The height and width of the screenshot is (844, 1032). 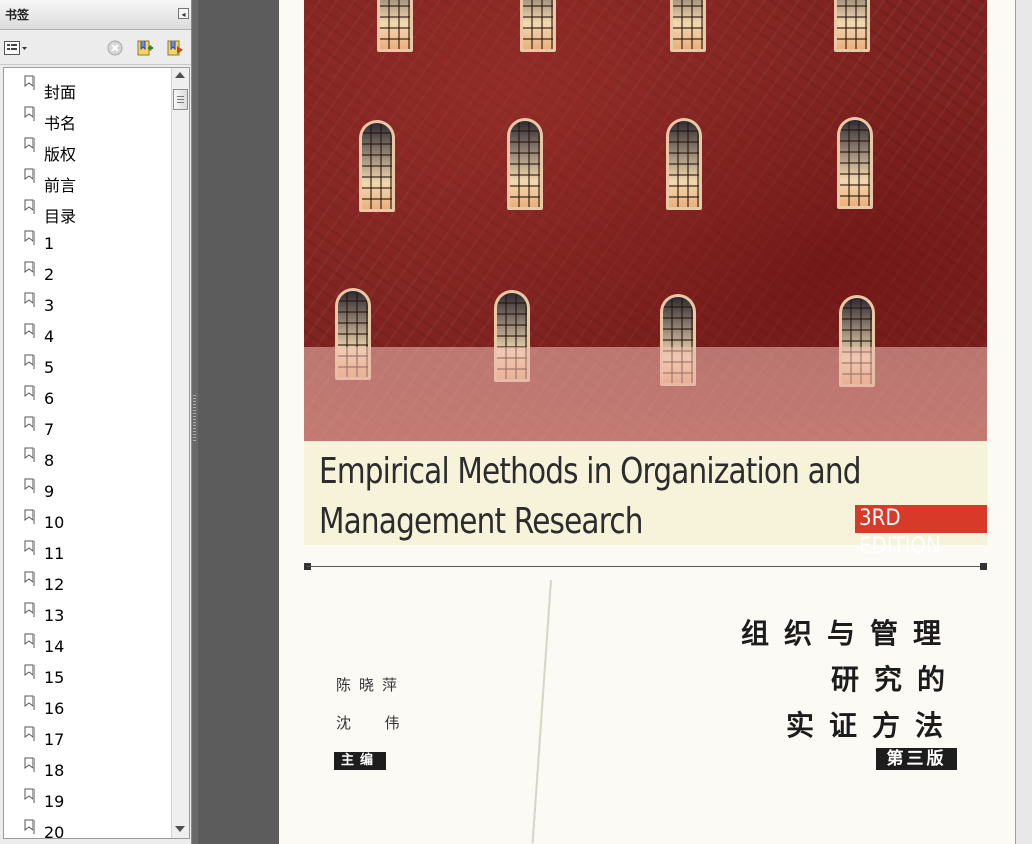 I want to click on bookmark-label: 16, so click(x=54, y=708).